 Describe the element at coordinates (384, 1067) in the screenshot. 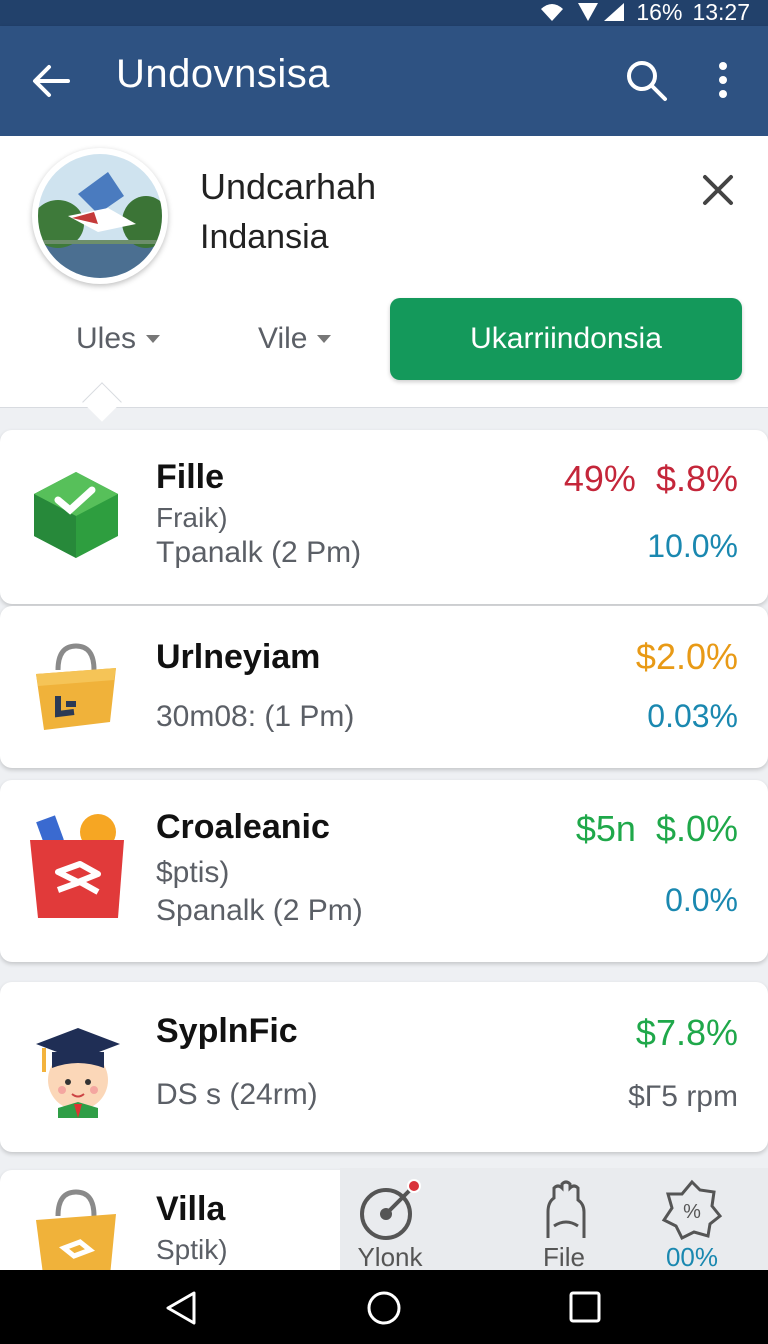

I see `list-item: SyplnFic DS s (24rm) $7.8% $Γ5 rpm` at that location.